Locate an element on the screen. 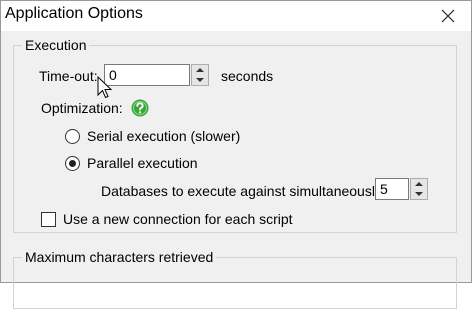  timeout-spinner is located at coordinates (200, 75).